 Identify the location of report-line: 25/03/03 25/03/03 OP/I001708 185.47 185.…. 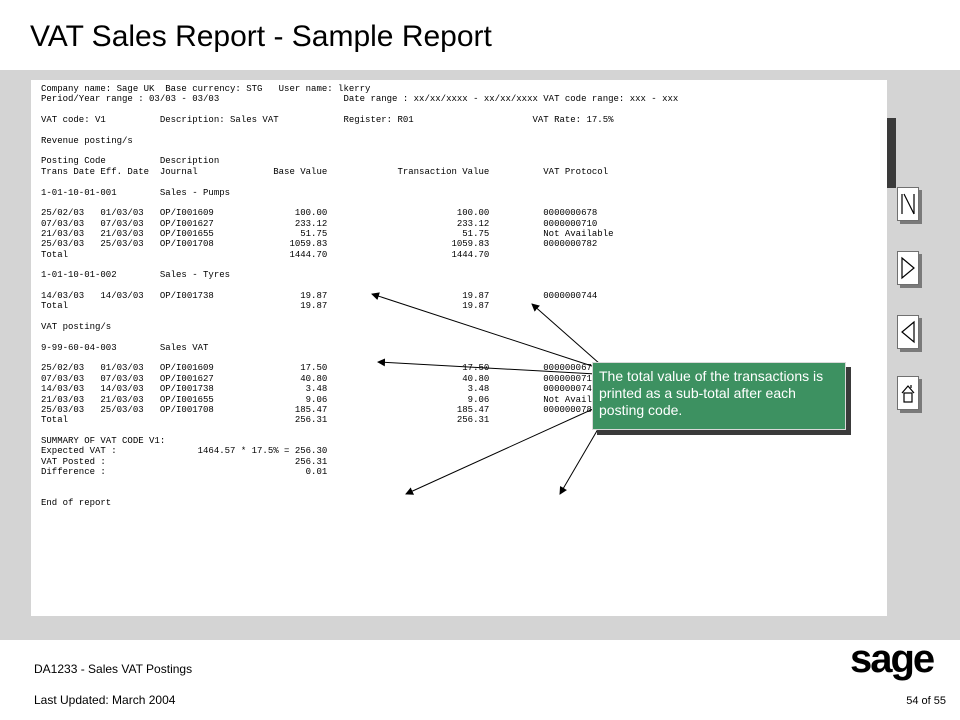
(319, 409).